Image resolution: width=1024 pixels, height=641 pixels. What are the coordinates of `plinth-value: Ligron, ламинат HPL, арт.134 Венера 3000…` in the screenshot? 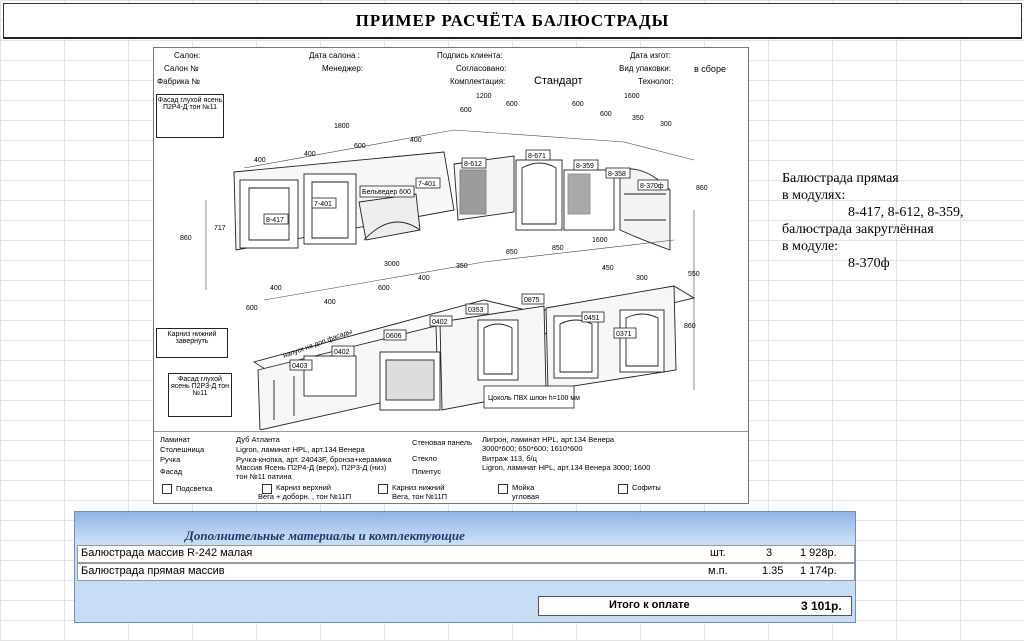 It's located at (566, 467).